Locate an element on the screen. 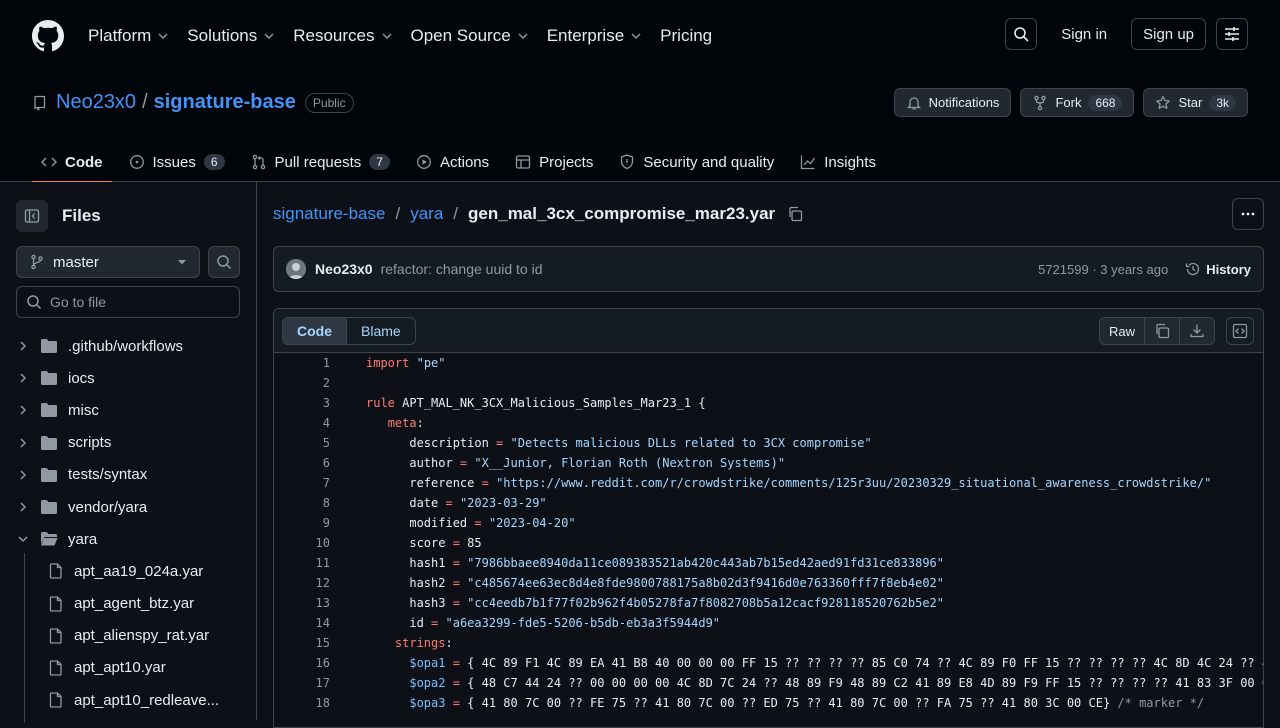 The width and height of the screenshot is (1280, 728). shield-icon is located at coordinates (627, 162).